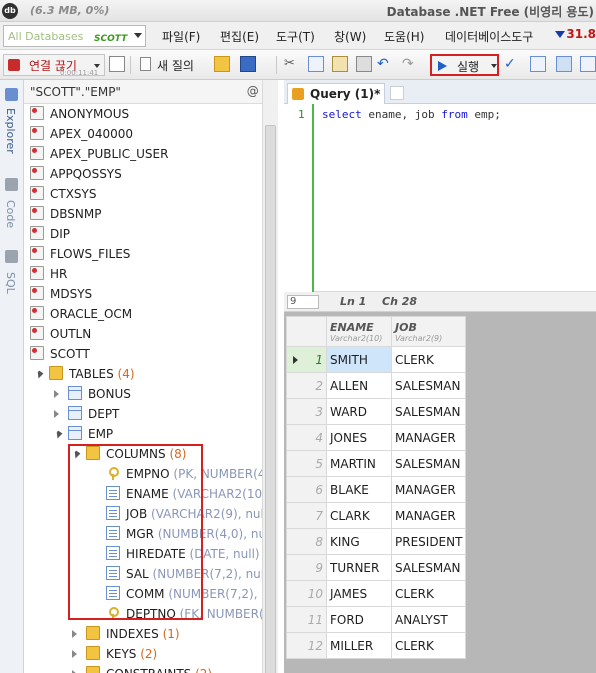 This screenshot has height=673, width=596. Describe the element at coordinates (150, 354) in the screenshot. I see `tree-item-user: SCOTT` at that location.